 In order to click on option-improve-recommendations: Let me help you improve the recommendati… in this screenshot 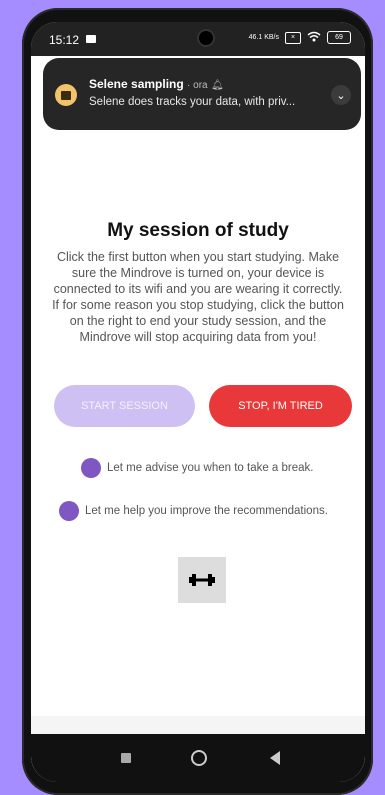, I will do `click(193, 511)`.